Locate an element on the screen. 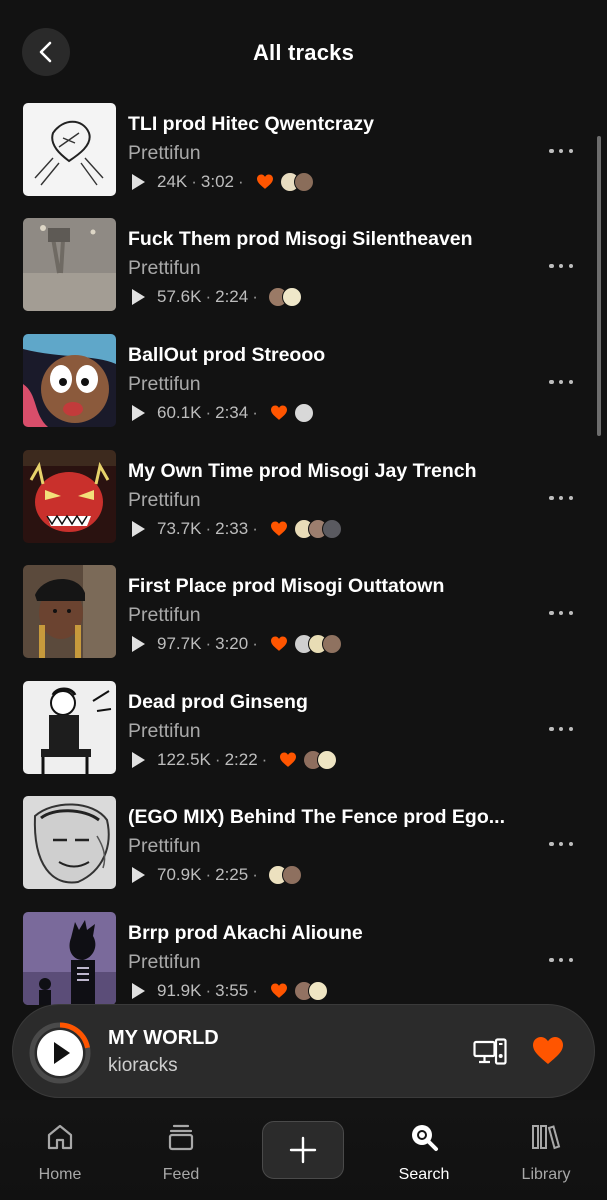 This screenshot has width=607, height=1200. play-count: 57.6K is located at coordinates (179, 296).